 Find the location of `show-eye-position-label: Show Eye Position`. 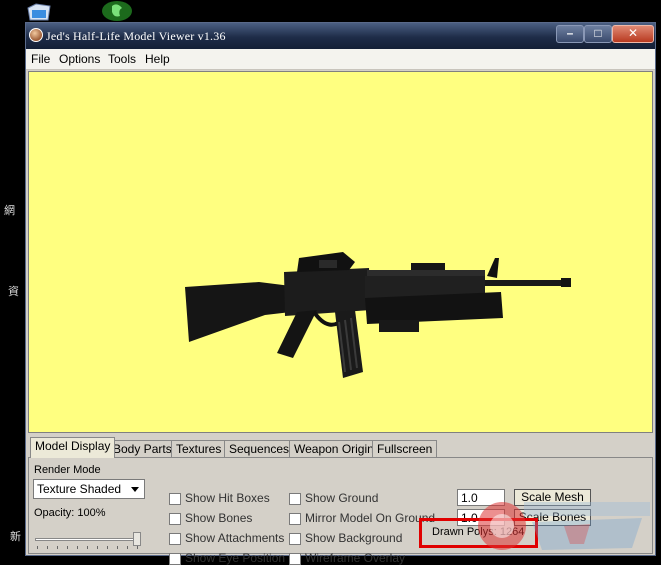

show-eye-position-label: Show Eye Position is located at coordinates (235, 558).